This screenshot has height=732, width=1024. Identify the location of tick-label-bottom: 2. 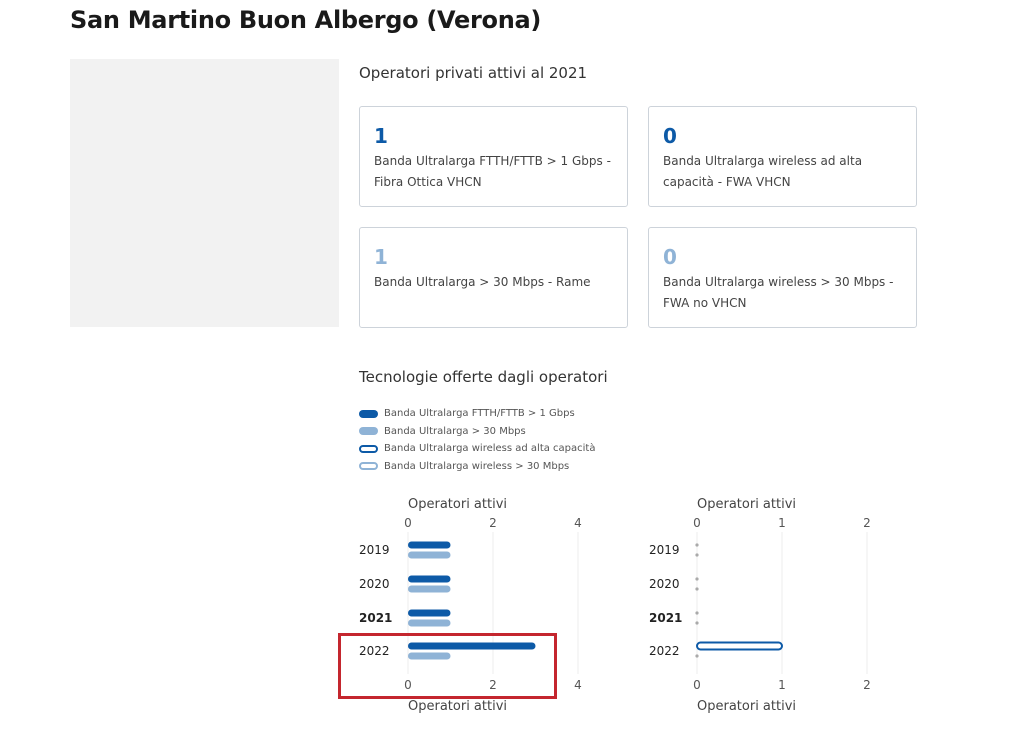
(867, 685).